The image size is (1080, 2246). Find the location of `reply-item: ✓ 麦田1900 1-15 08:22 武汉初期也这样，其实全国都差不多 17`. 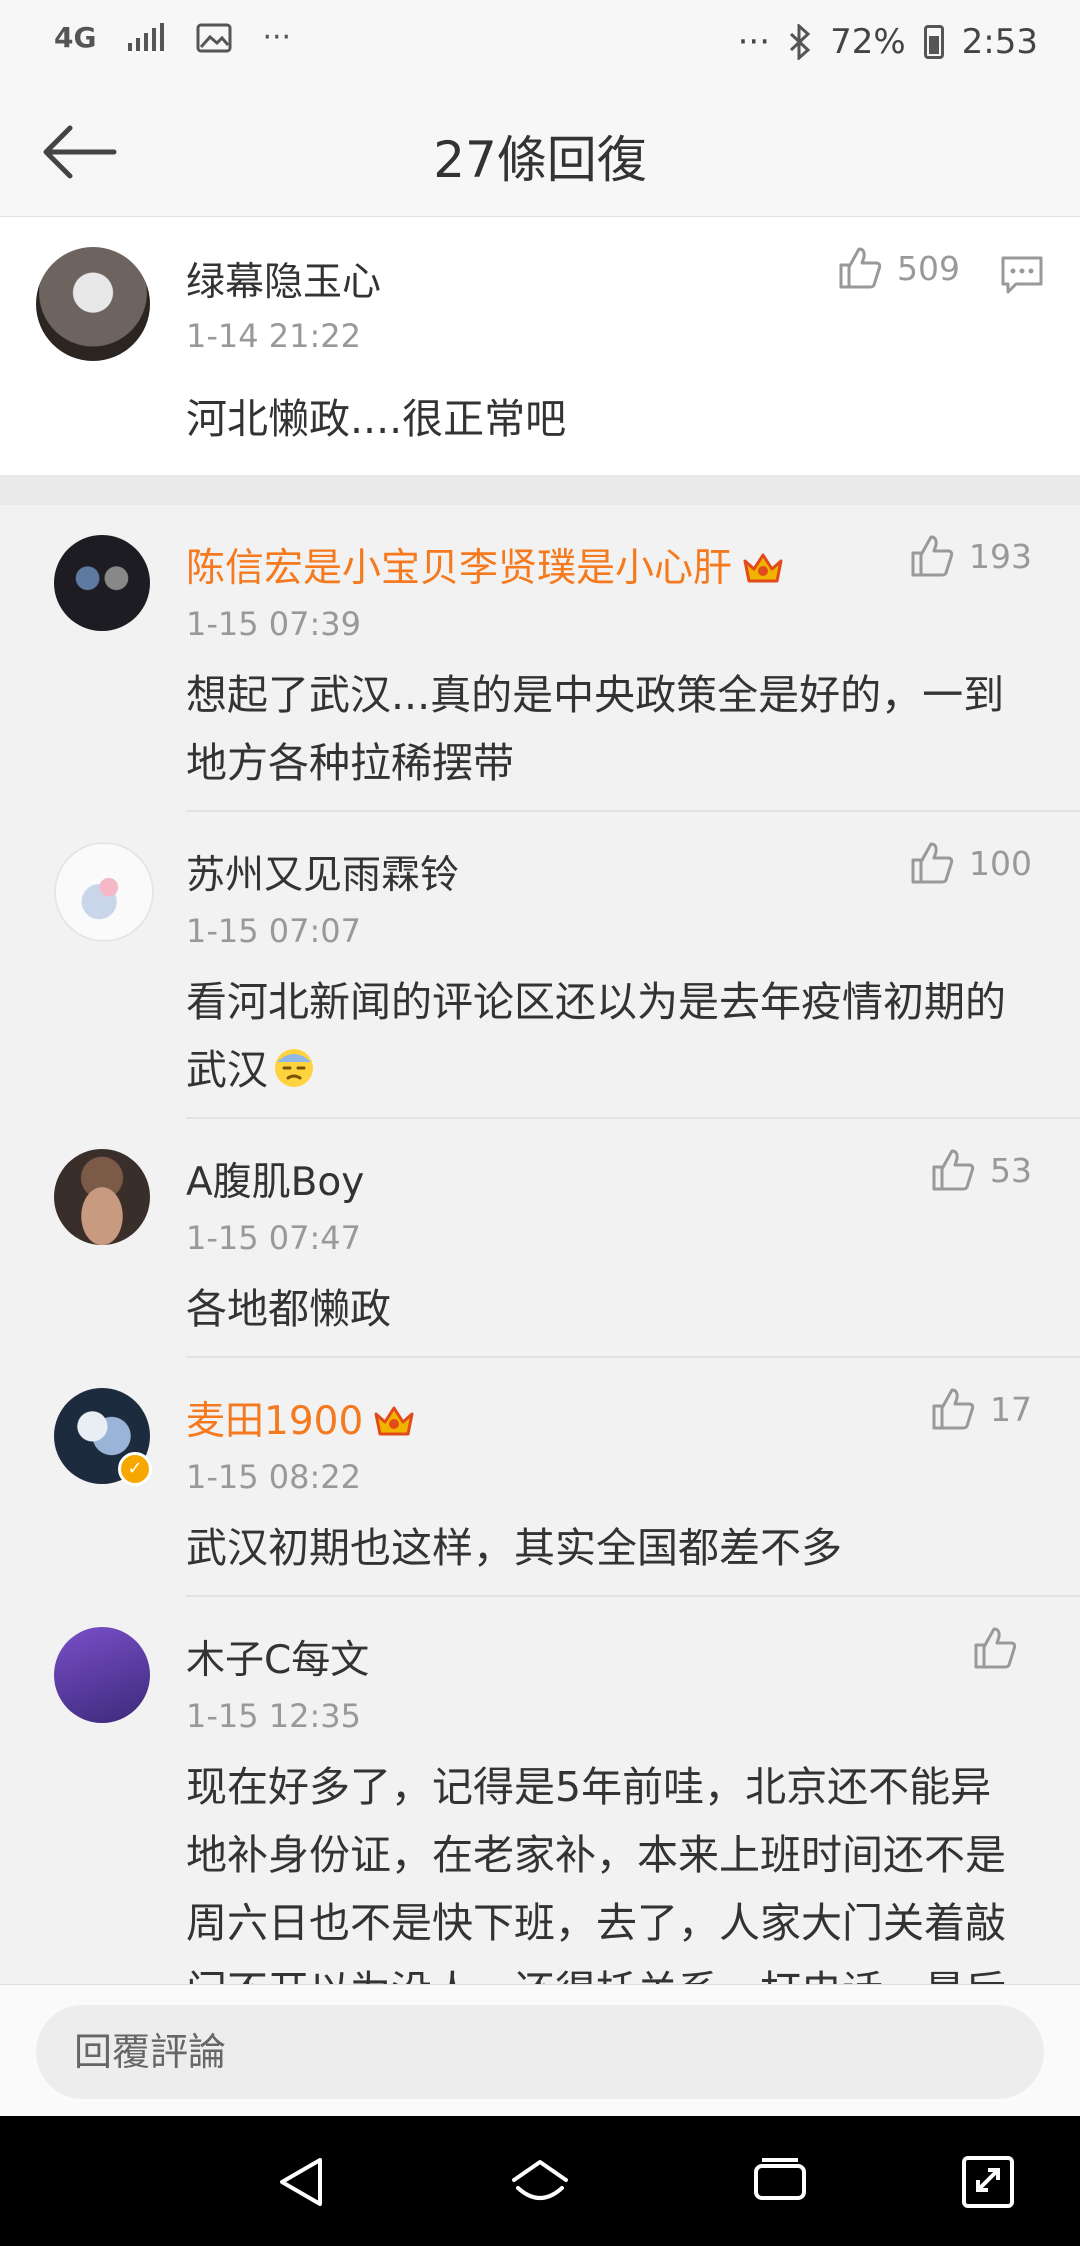

reply-item: ✓ 麦田1900 1-15 08:22 武汉初期也这样，其实全国都差不多 17 is located at coordinates (540, 1477).